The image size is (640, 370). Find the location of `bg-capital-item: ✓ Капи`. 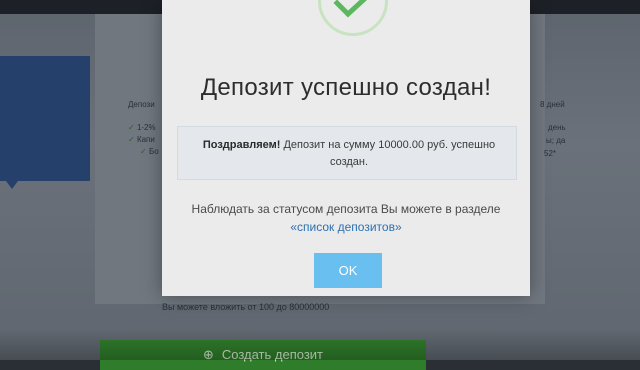

bg-capital-item: ✓ Капи is located at coordinates (141, 139).